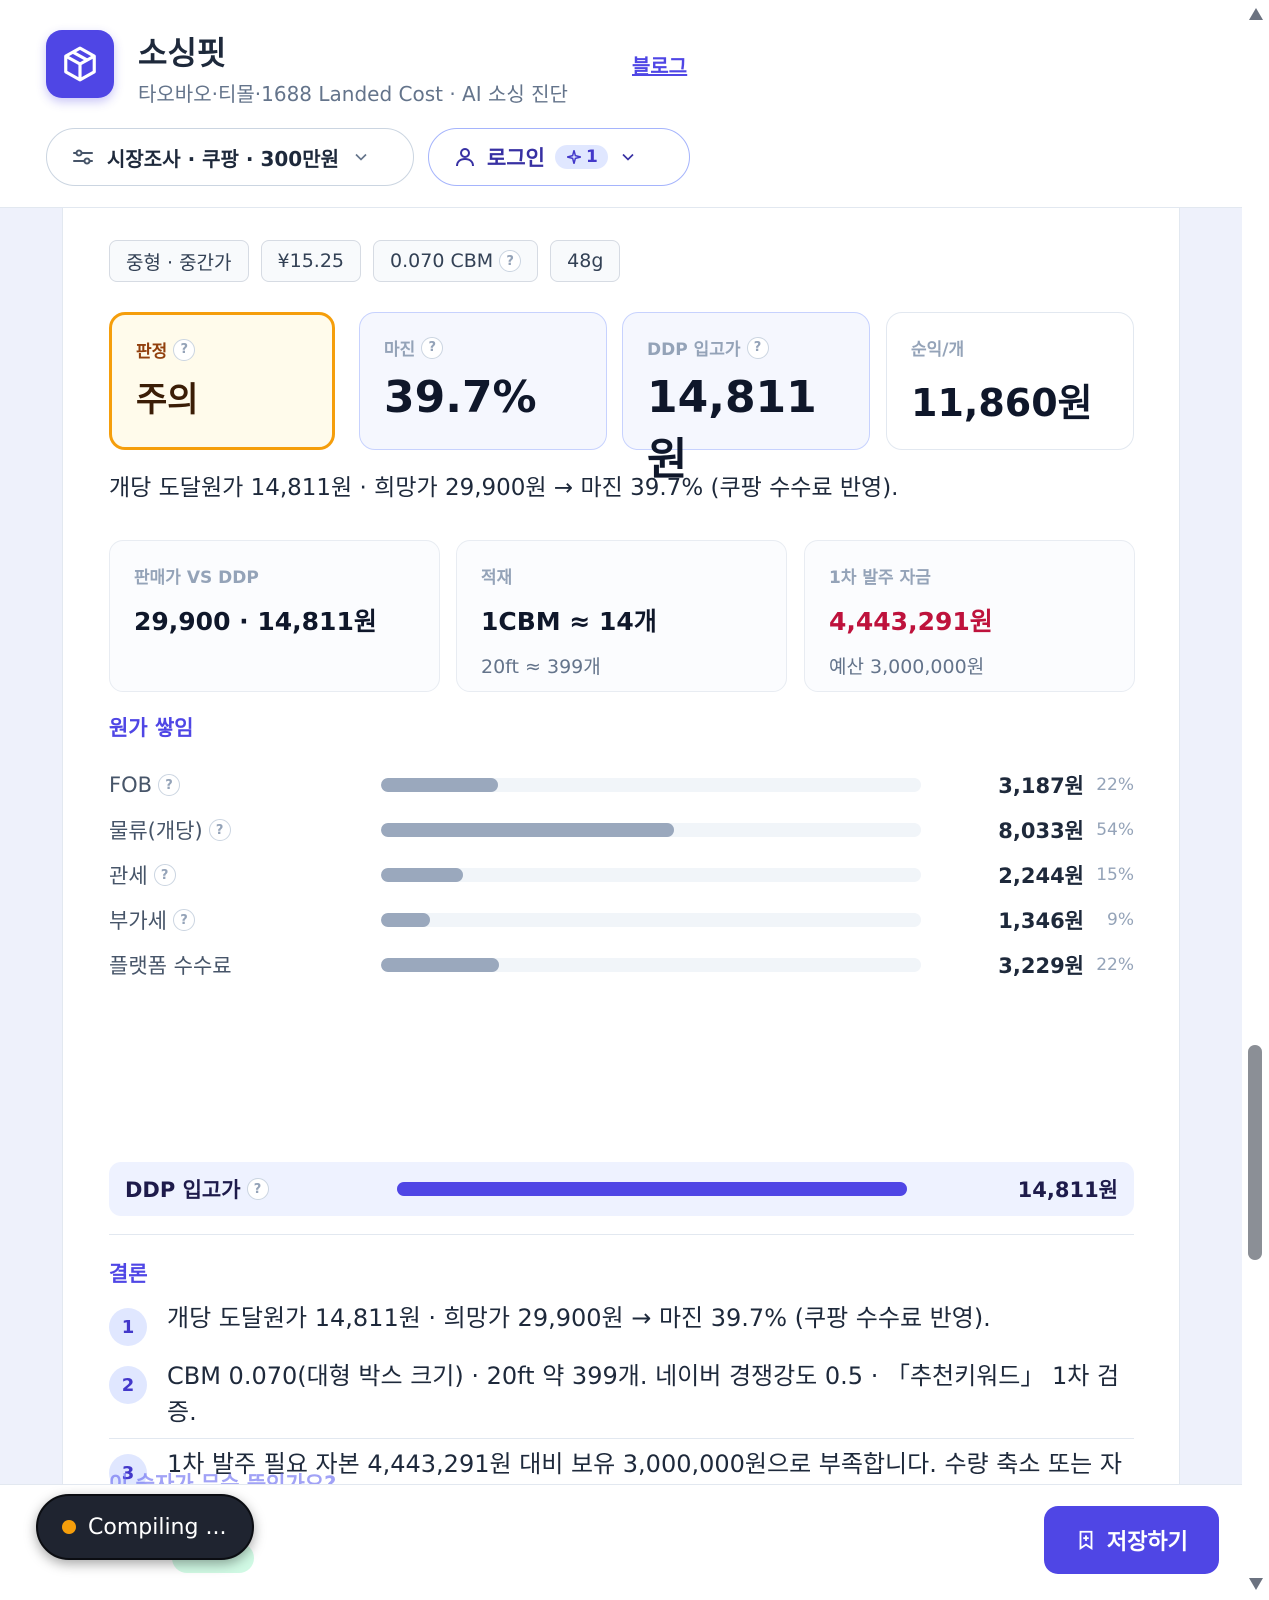 The height and width of the screenshot is (1600, 1269). I want to click on cost-row-label-text: 물류(개당), so click(156, 831).